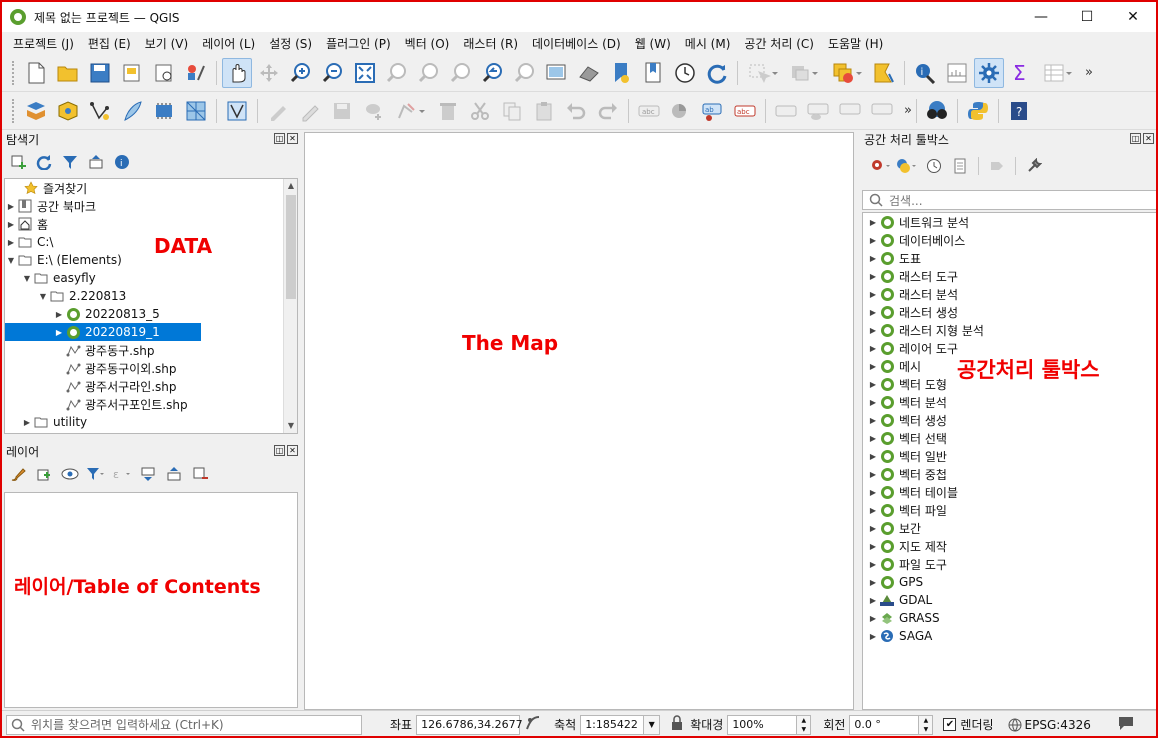 This screenshot has width=1158, height=738. I want to click on lock-scale-icon, so click(677, 724).